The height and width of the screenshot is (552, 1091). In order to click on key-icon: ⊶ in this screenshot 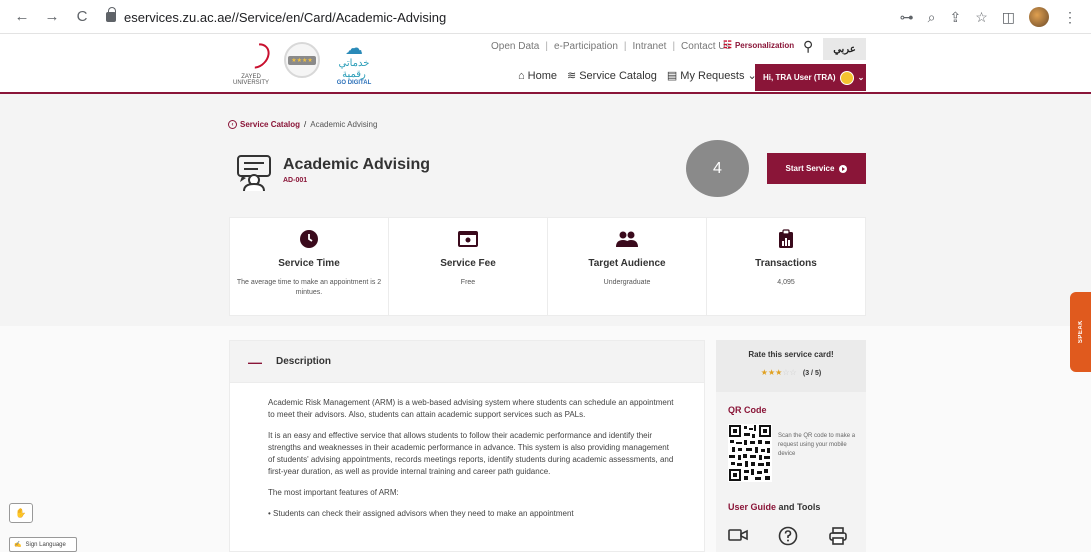, I will do `click(907, 17)`.